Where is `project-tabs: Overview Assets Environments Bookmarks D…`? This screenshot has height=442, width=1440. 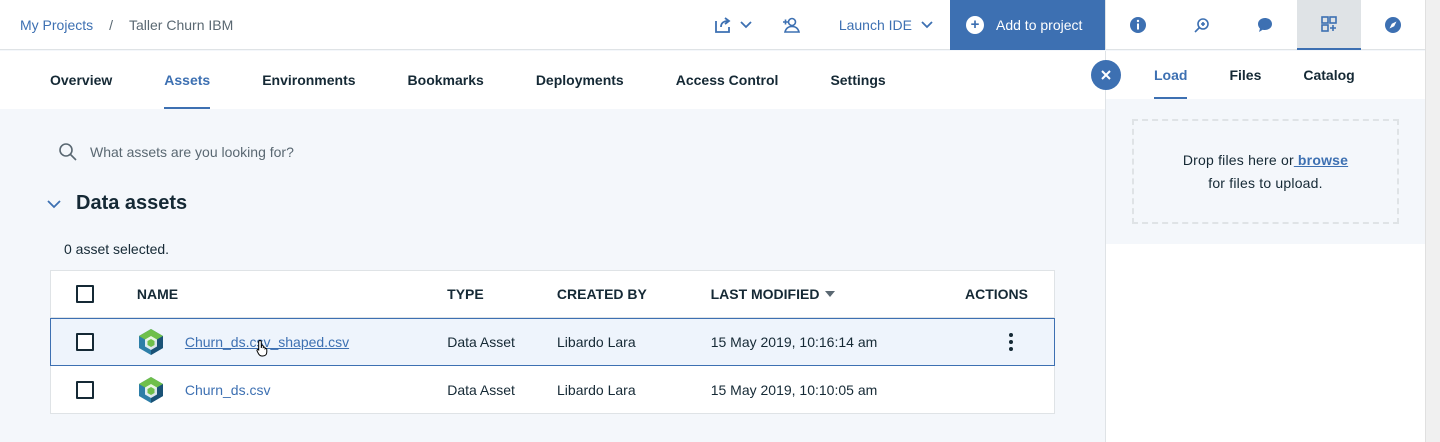
project-tabs: Overview Assets Environments Bookmarks D… is located at coordinates (552, 80).